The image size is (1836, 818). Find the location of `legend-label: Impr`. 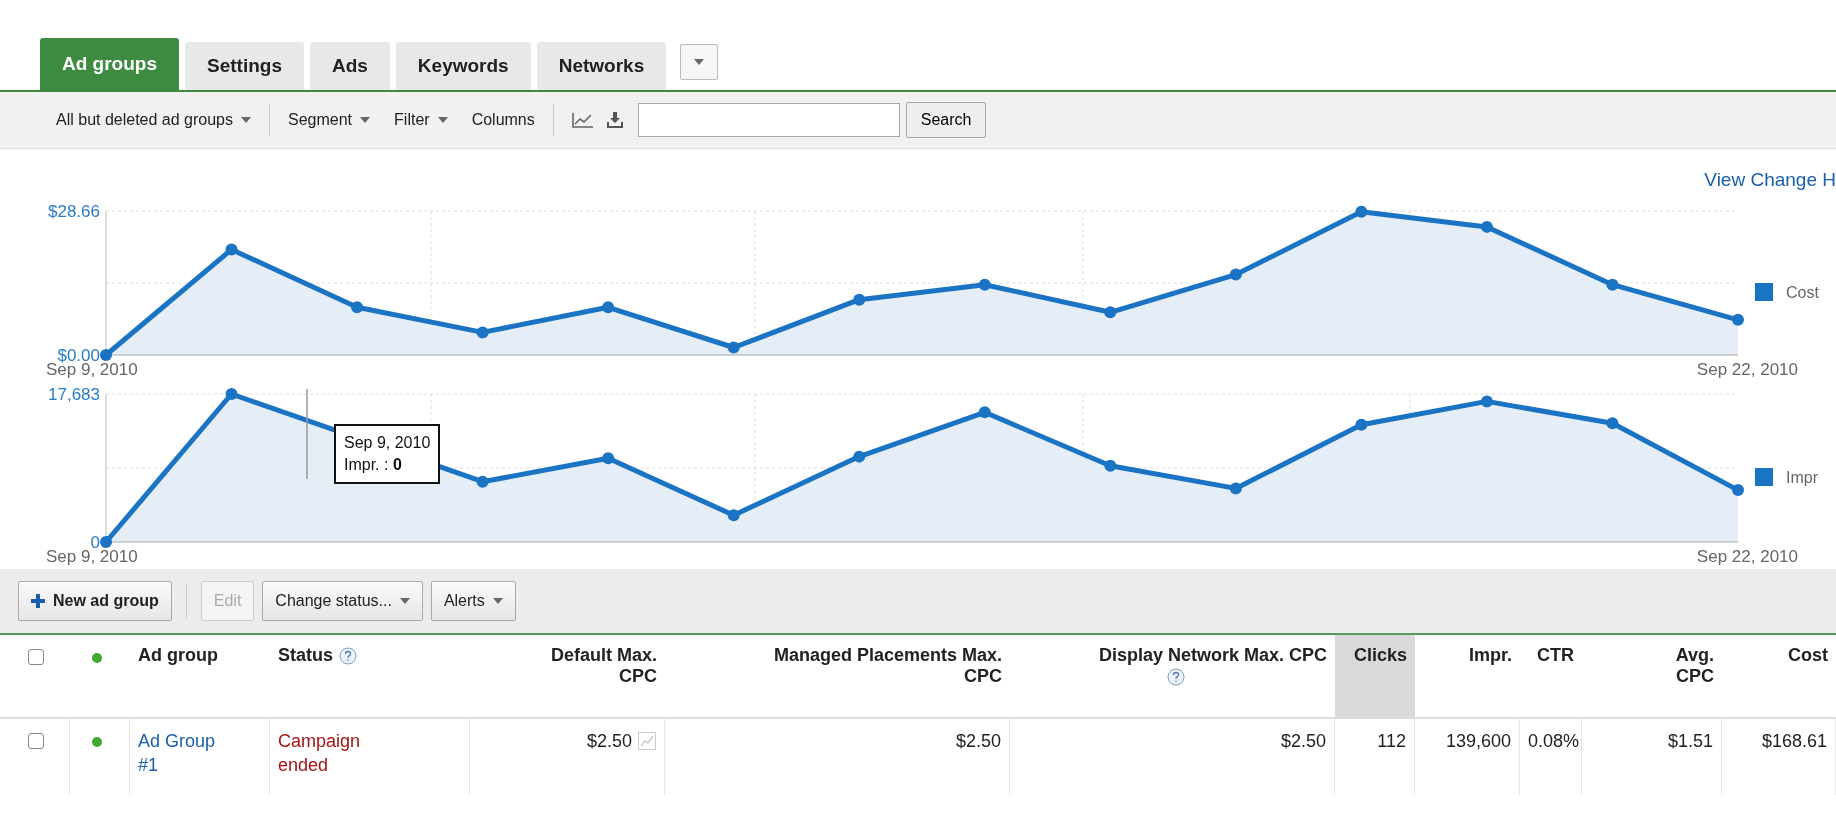

legend-label: Impr is located at coordinates (1802, 477).